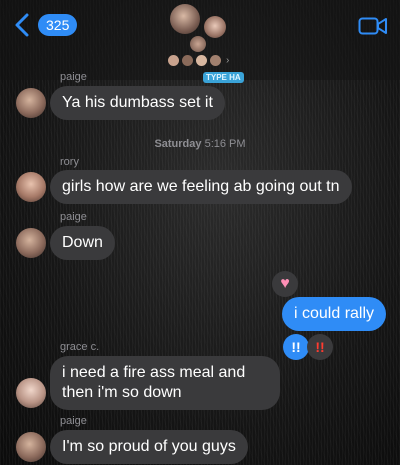 This screenshot has height=465, width=400. Describe the element at coordinates (334, 314) in the screenshot. I see `message-bubble-outgoing: i could rally` at that location.